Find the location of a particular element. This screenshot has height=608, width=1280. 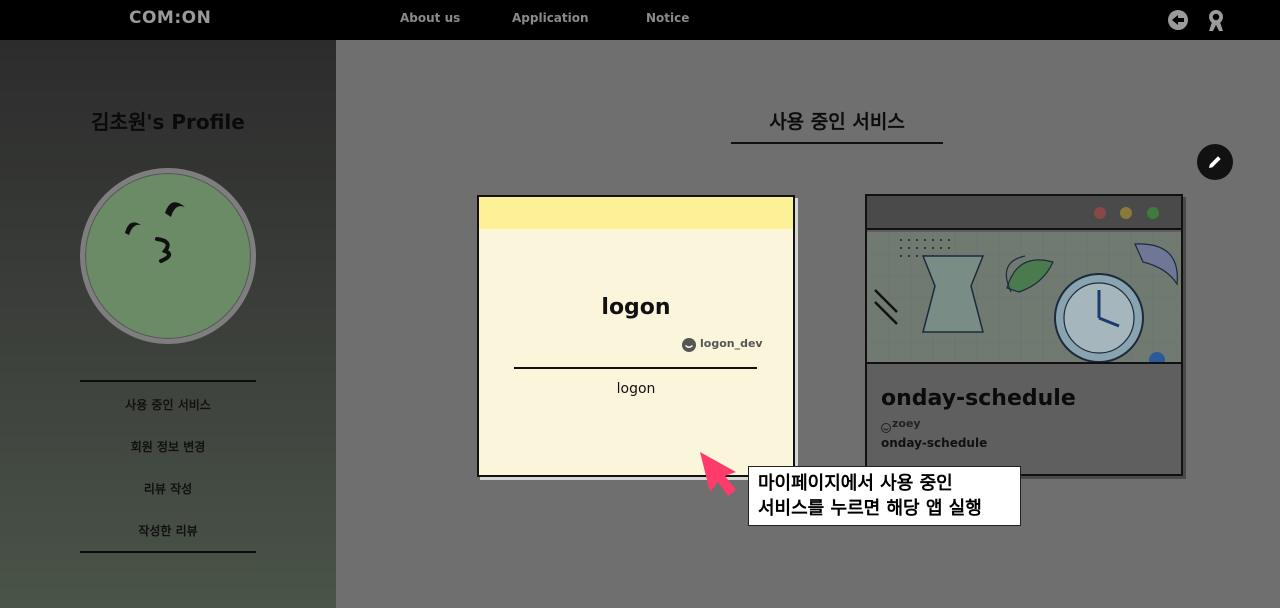

edit-button is located at coordinates (1215, 162).